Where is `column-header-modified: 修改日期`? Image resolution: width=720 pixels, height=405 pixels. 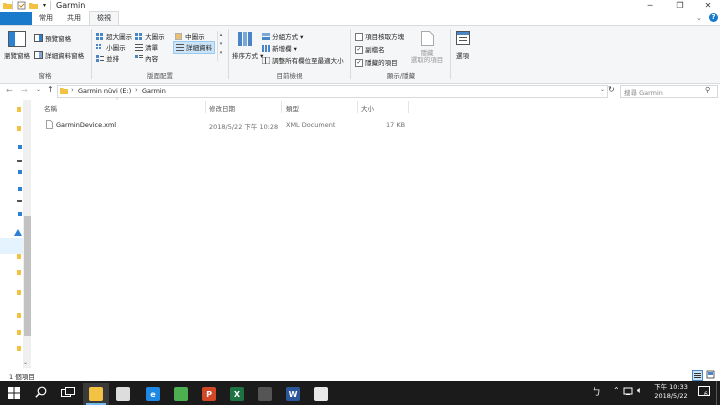 column-header-modified: 修改日期 is located at coordinates (222, 108).